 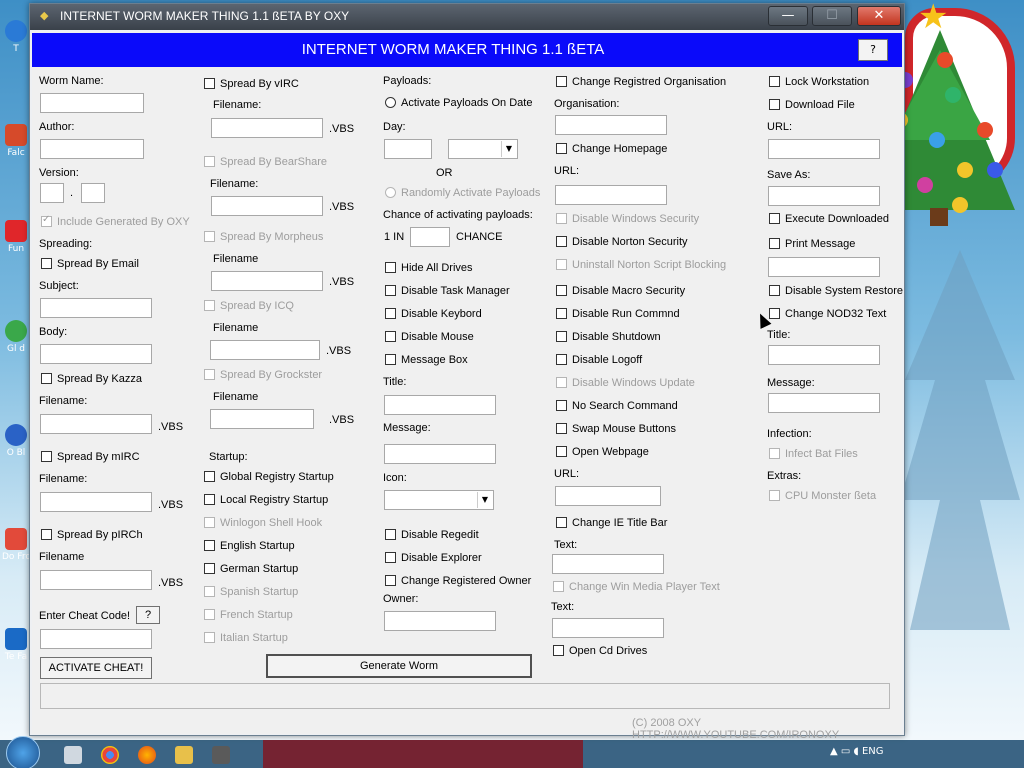 I want to click on morpheus-filename-input, so click(x=267, y=281).